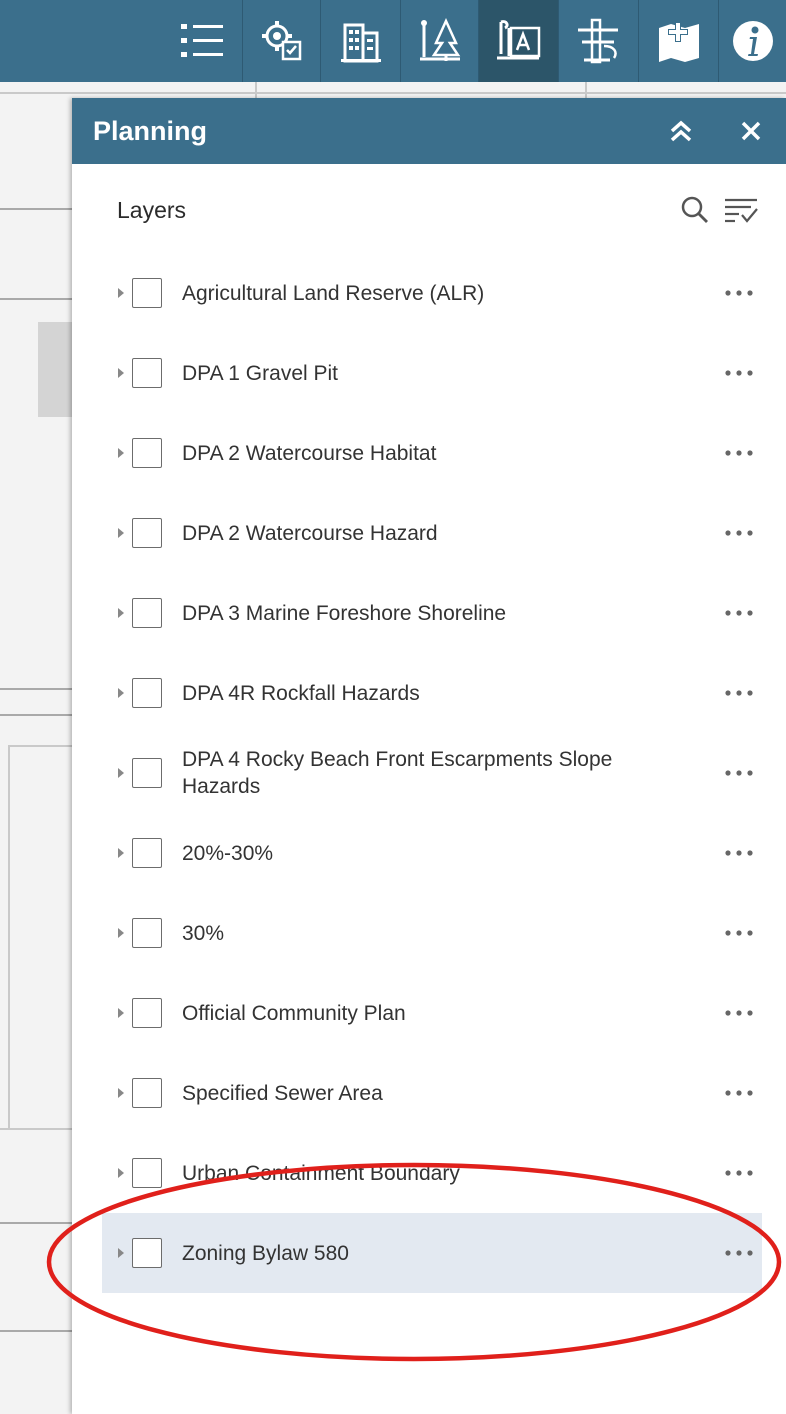  I want to click on parks-tool-button, so click(439, 41).